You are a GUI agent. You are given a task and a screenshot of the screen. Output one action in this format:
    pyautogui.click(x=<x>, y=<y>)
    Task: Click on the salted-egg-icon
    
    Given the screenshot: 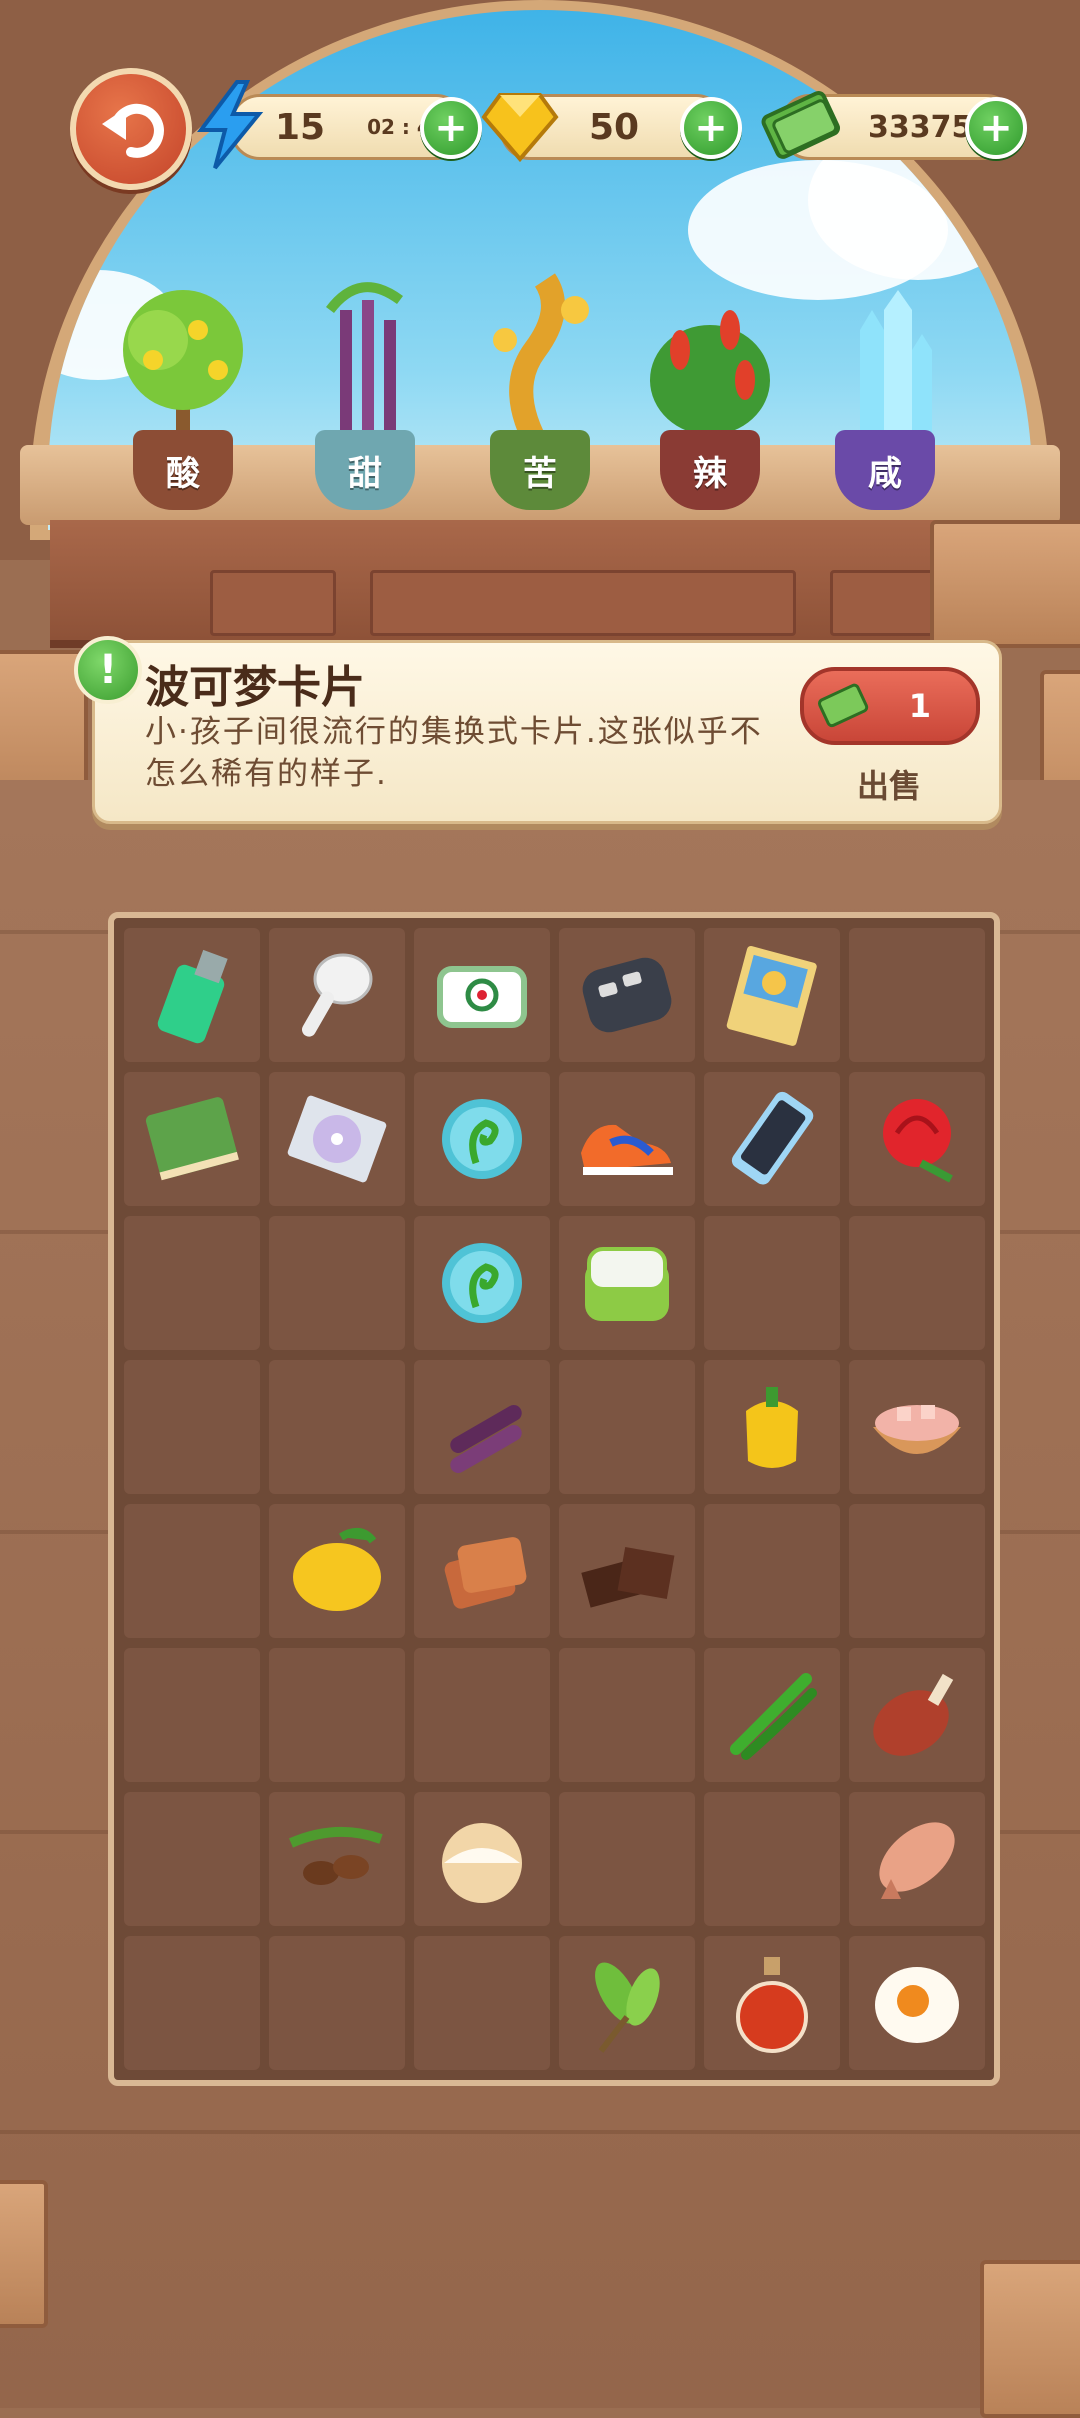 What is the action you would take?
    pyautogui.click(x=917, y=2003)
    